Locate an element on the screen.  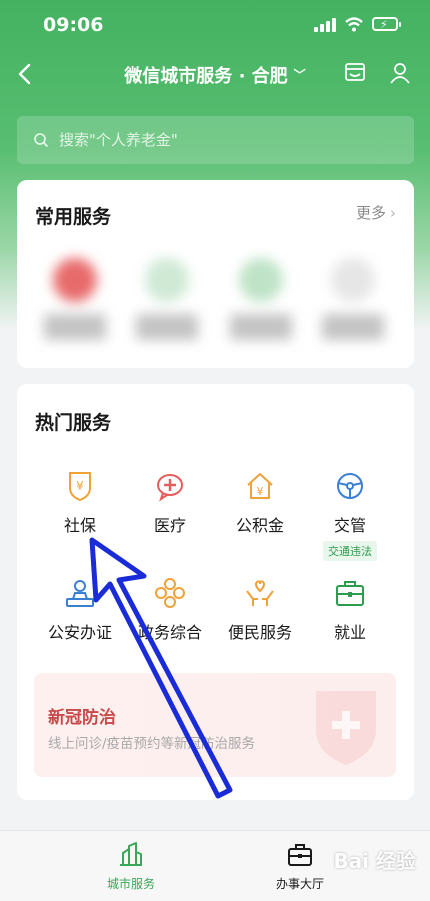
tab-city-services: 城市服务 is located at coordinates (131, 866).